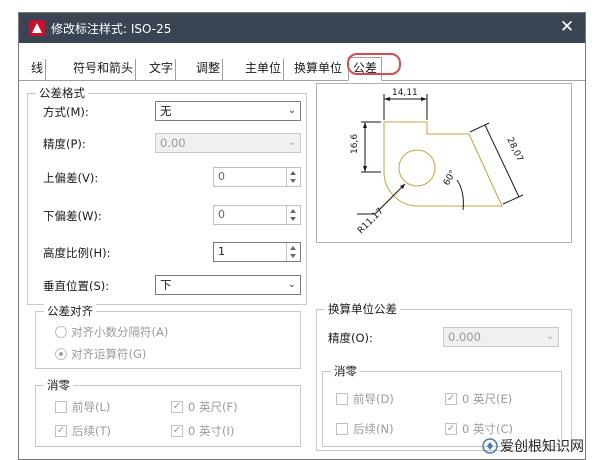 The height and width of the screenshot is (460, 605). I want to click on hole-circle, so click(417, 168).